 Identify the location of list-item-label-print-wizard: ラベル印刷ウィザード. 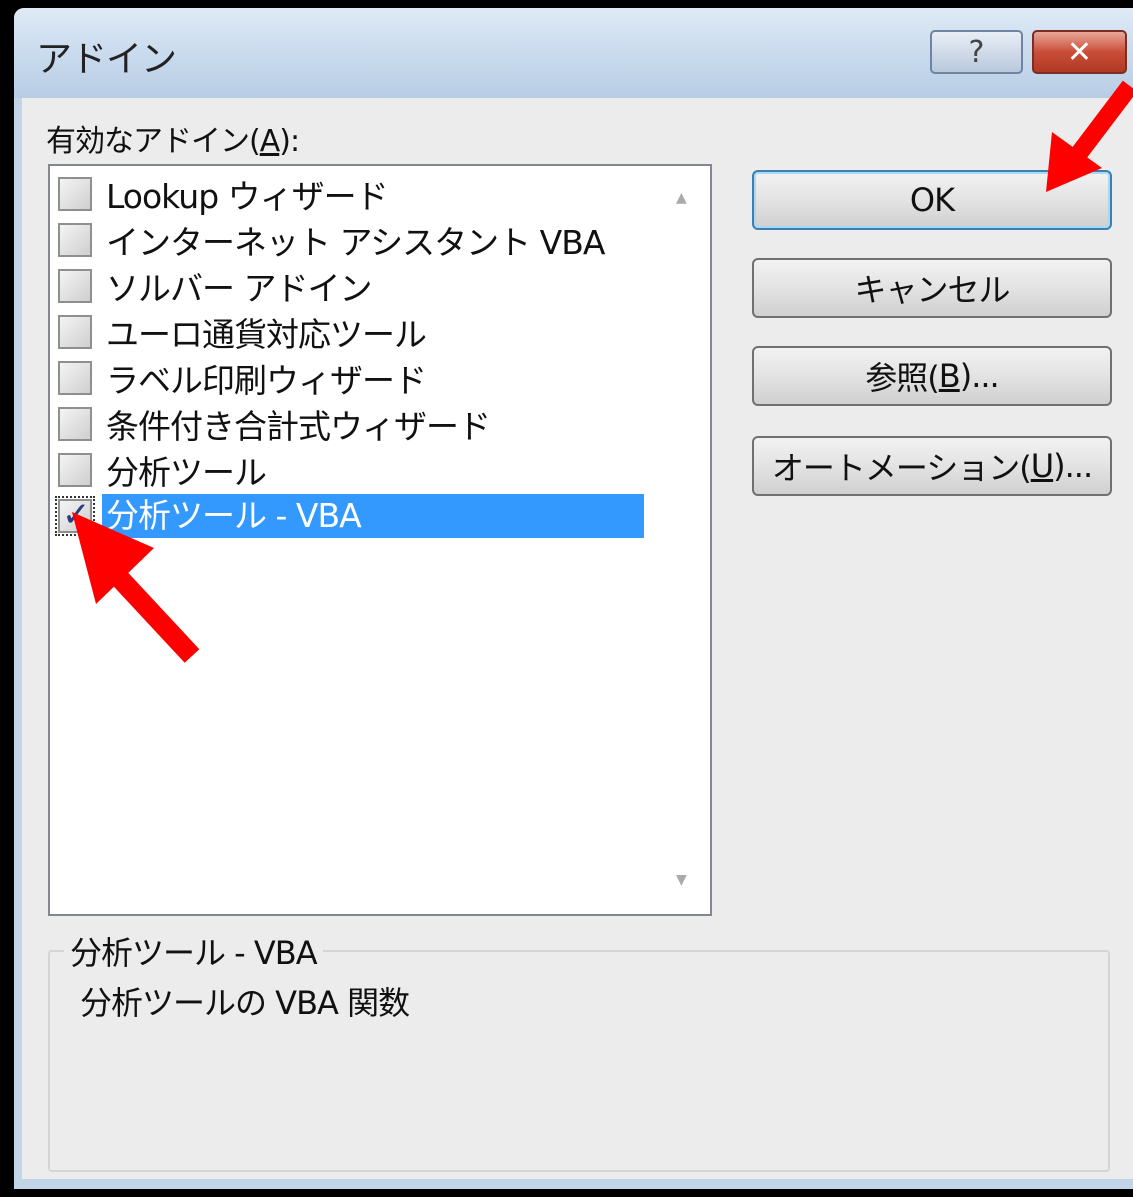
(358, 378).